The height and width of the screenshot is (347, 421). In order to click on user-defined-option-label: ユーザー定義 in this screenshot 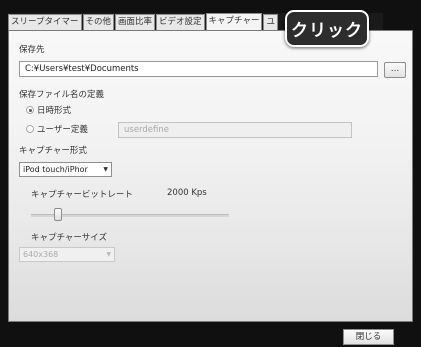, I will do `click(62, 130)`.